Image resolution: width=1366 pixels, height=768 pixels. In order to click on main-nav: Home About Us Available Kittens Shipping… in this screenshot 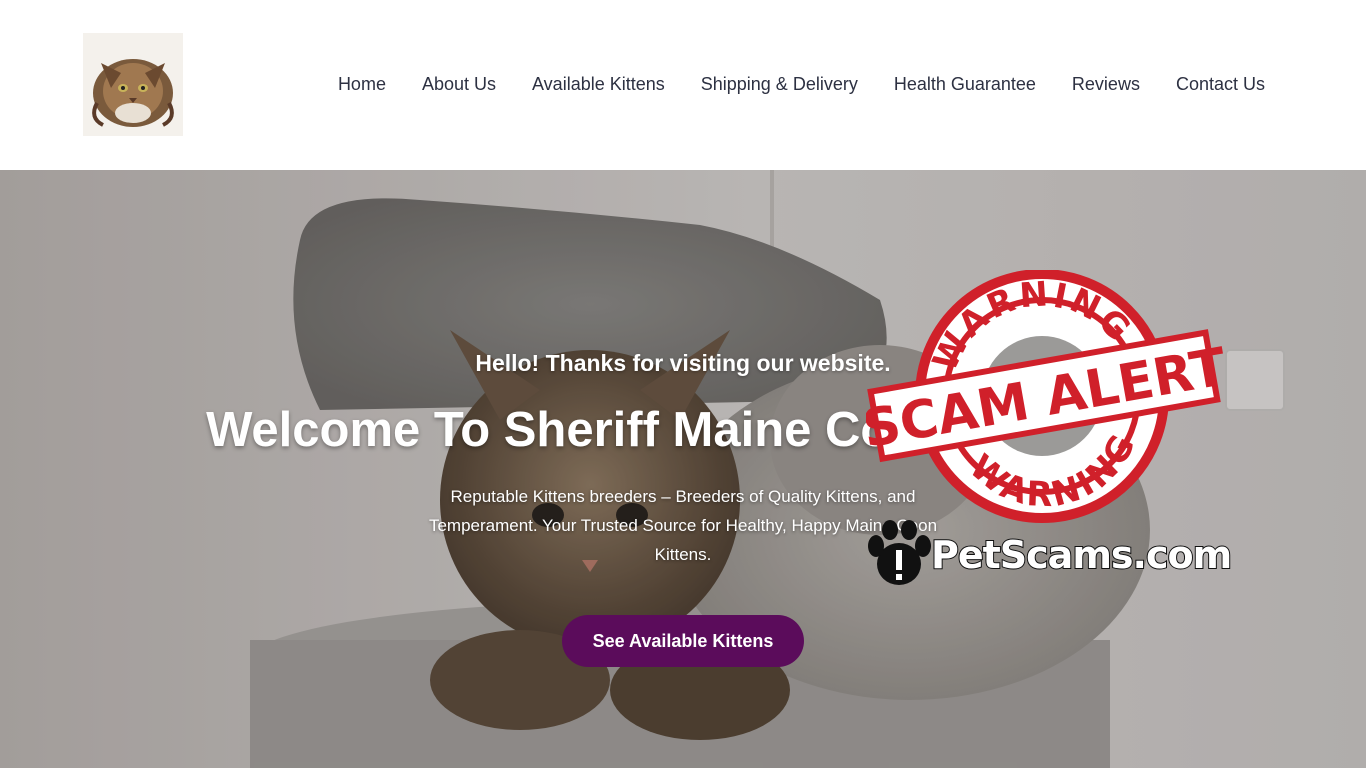, I will do `click(801, 84)`.